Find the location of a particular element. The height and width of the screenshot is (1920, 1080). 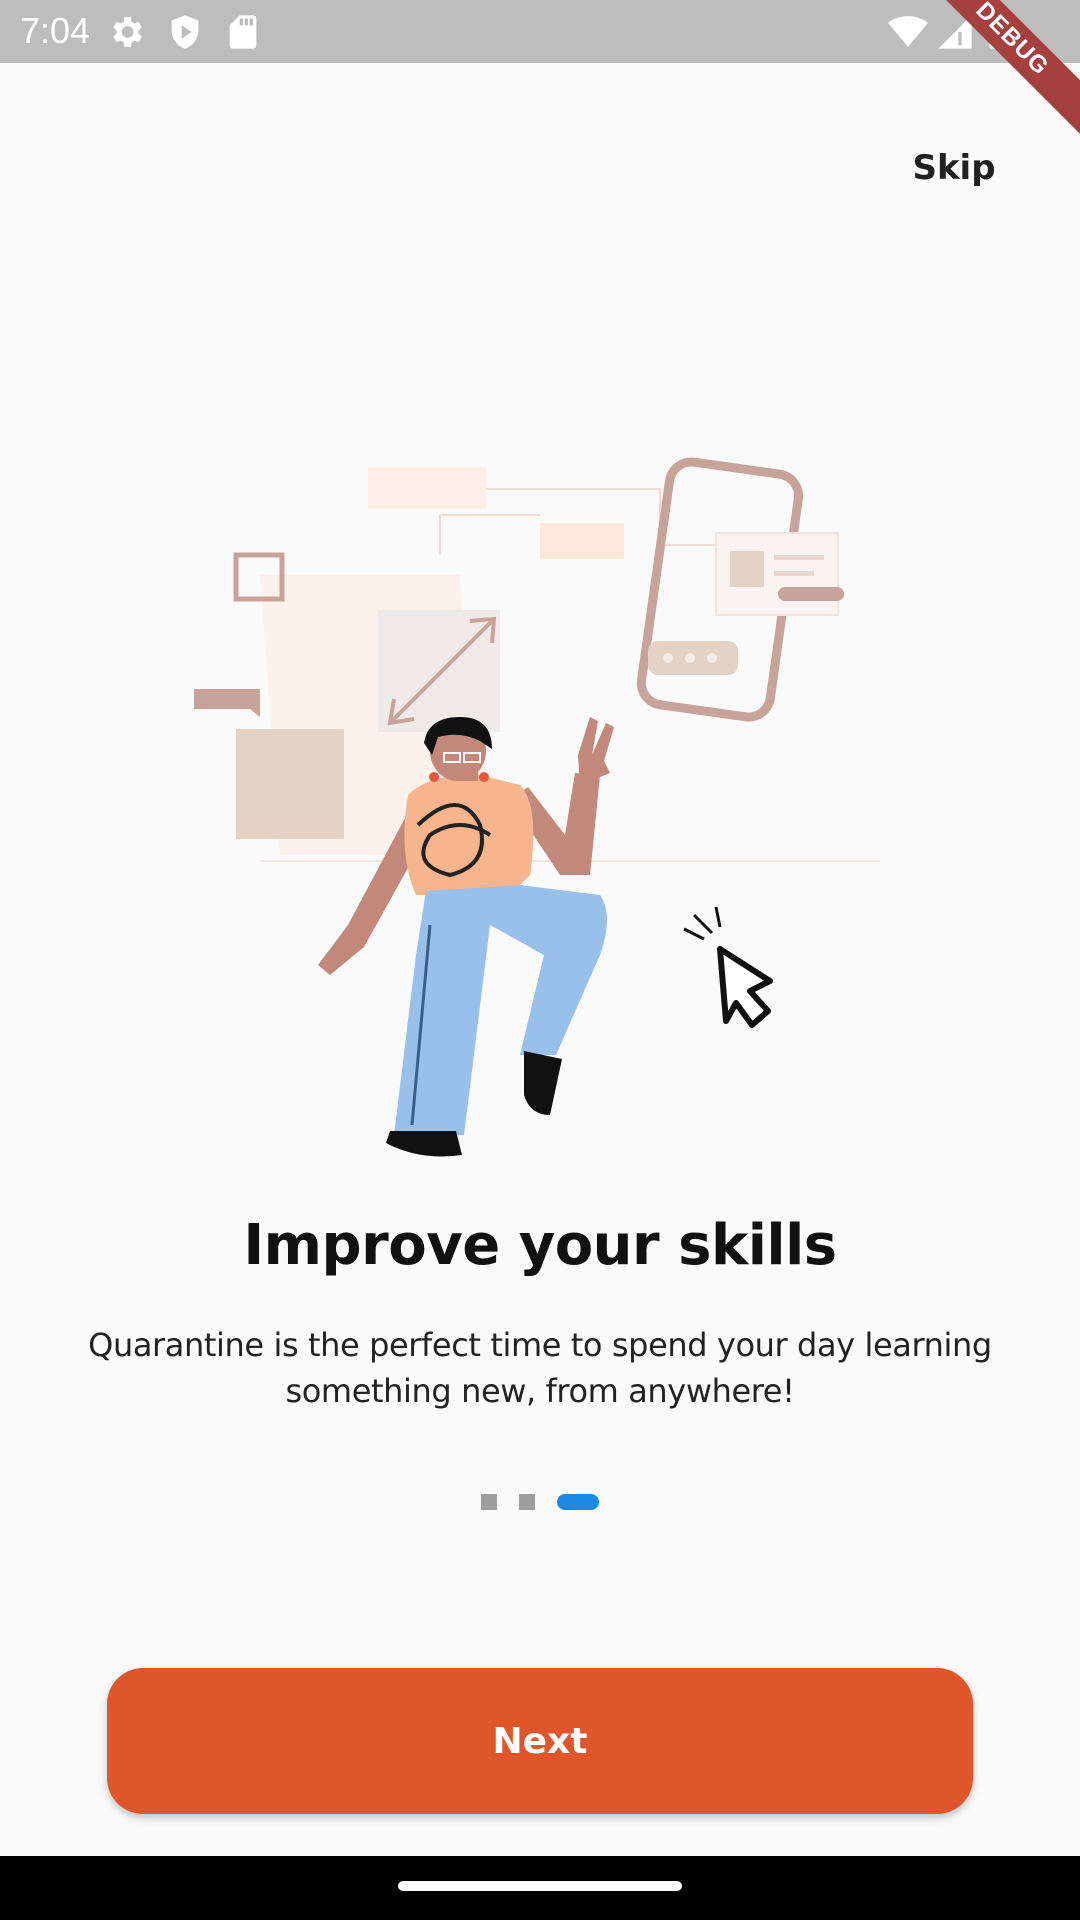

beige-square is located at coordinates (290, 784).